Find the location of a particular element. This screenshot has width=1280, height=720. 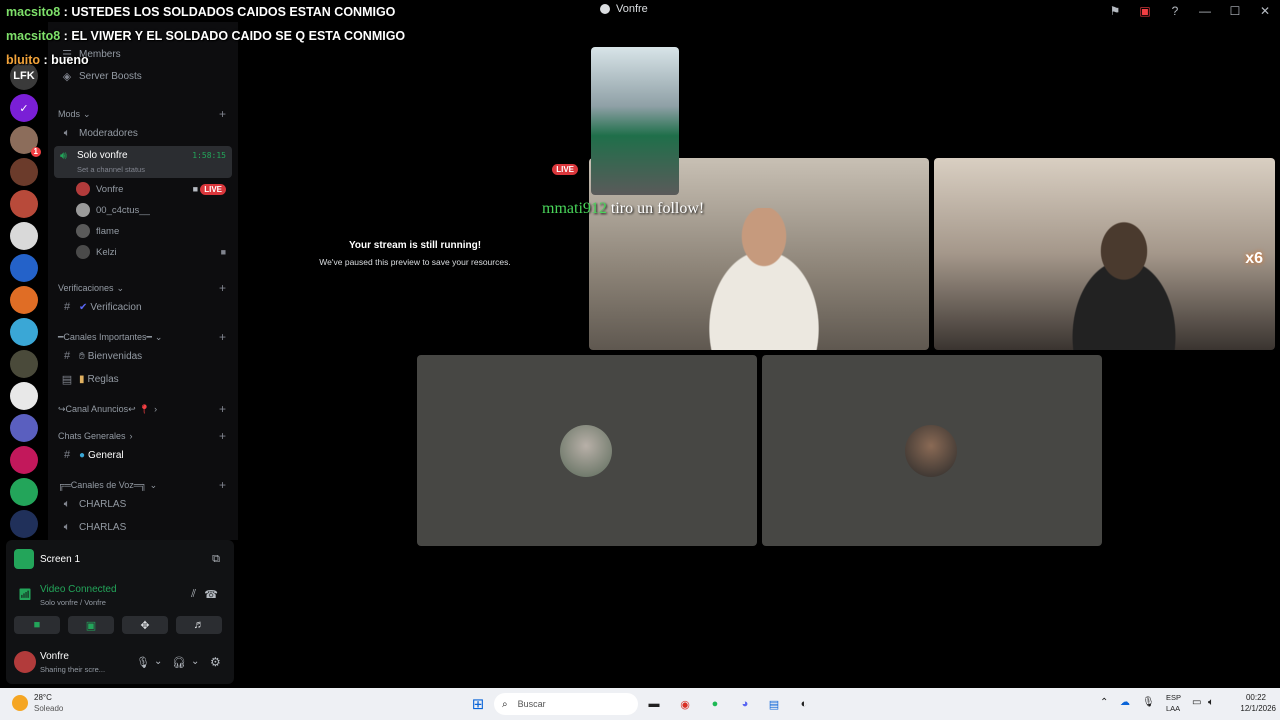

category-chats: Chats Generales › + is located at coordinates (143, 436).